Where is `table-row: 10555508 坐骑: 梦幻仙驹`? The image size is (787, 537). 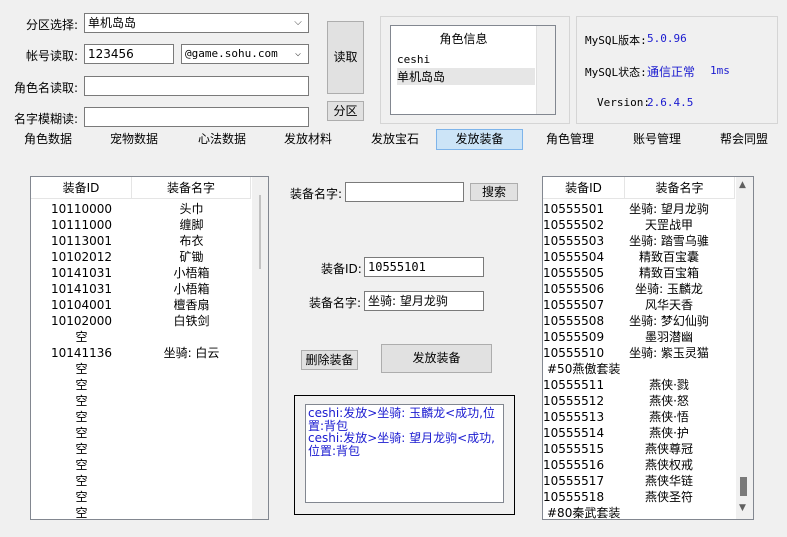
table-row: 10555508 坐骑: 梦幻仙驹 is located at coordinates (639, 321).